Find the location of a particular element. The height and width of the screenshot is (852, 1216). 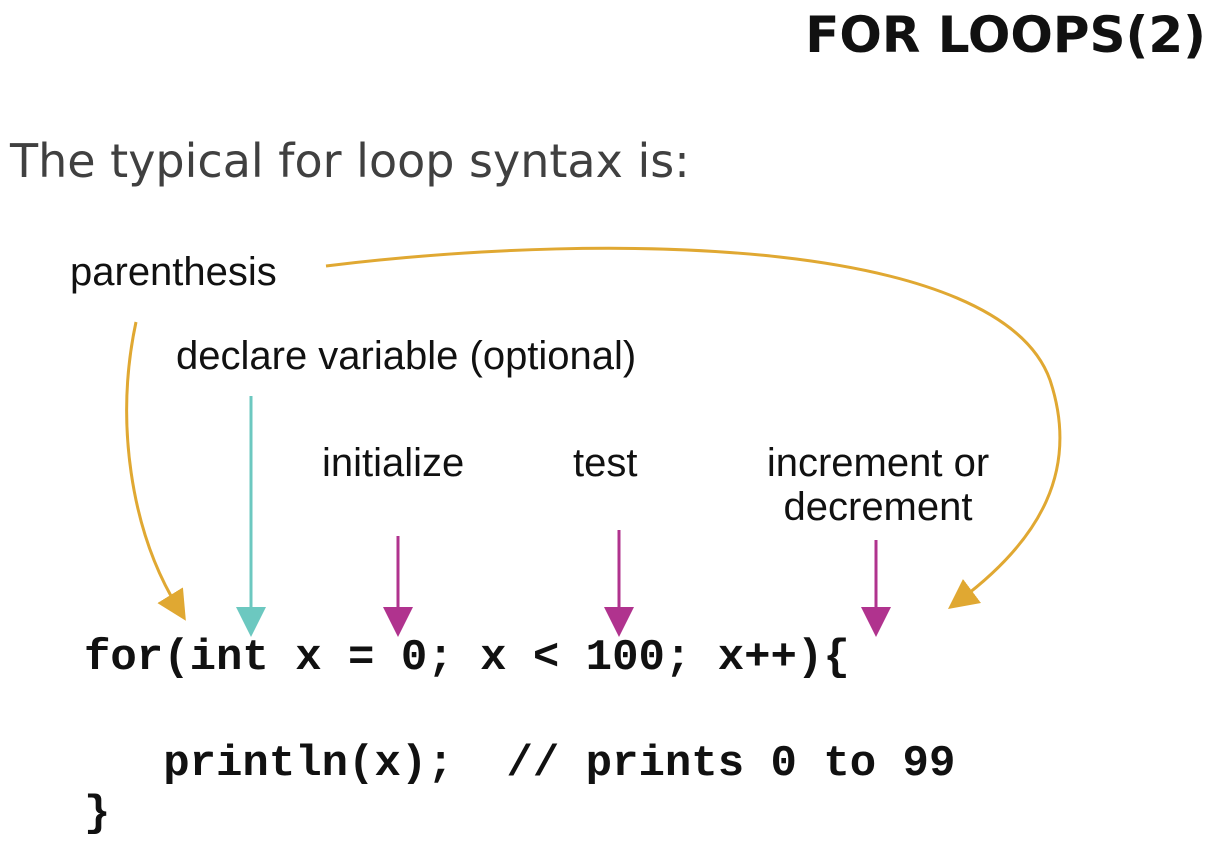

code-line-3: } is located at coordinates (97, 814).